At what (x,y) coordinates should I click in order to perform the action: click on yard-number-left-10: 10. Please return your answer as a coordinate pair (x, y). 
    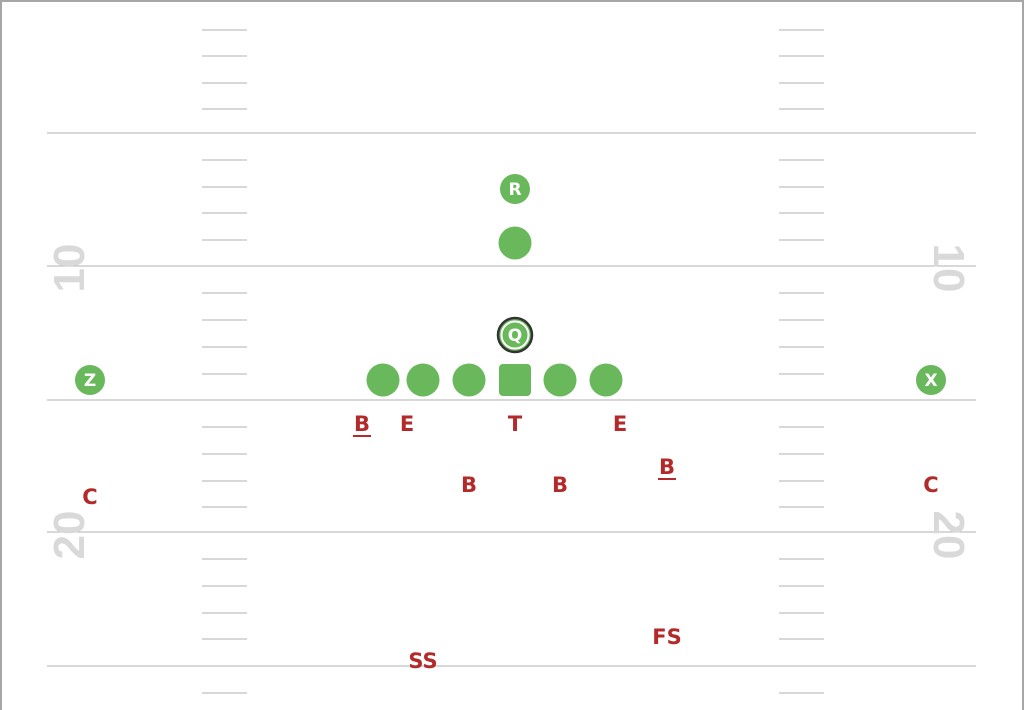
    Looking at the image, I should click on (69, 268).